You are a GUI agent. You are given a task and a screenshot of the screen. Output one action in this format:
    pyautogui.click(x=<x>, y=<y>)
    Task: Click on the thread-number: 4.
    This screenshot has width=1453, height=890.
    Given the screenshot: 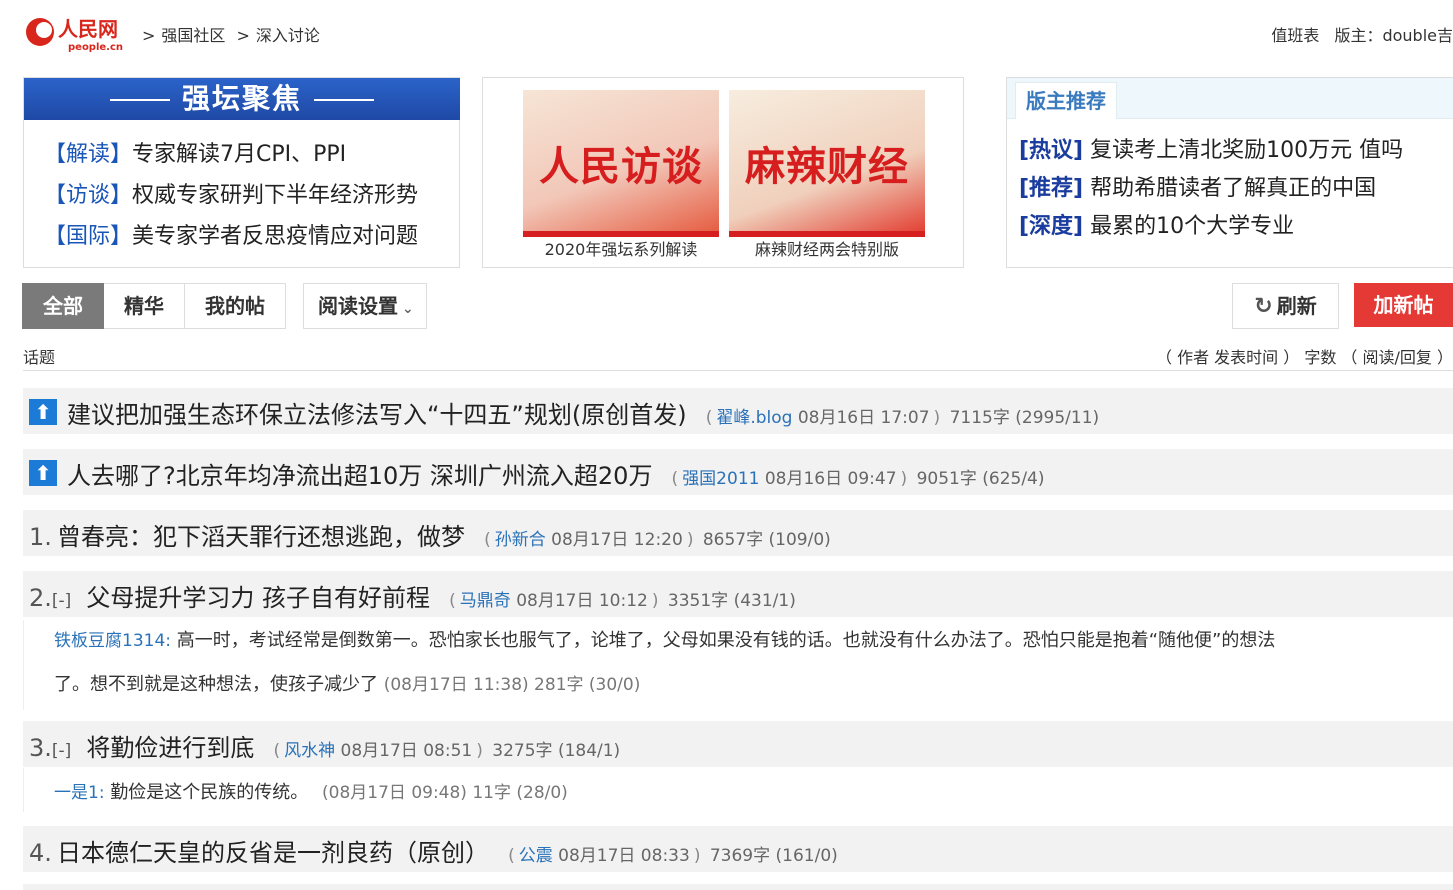 What is the action you would take?
    pyautogui.click(x=40, y=853)
    